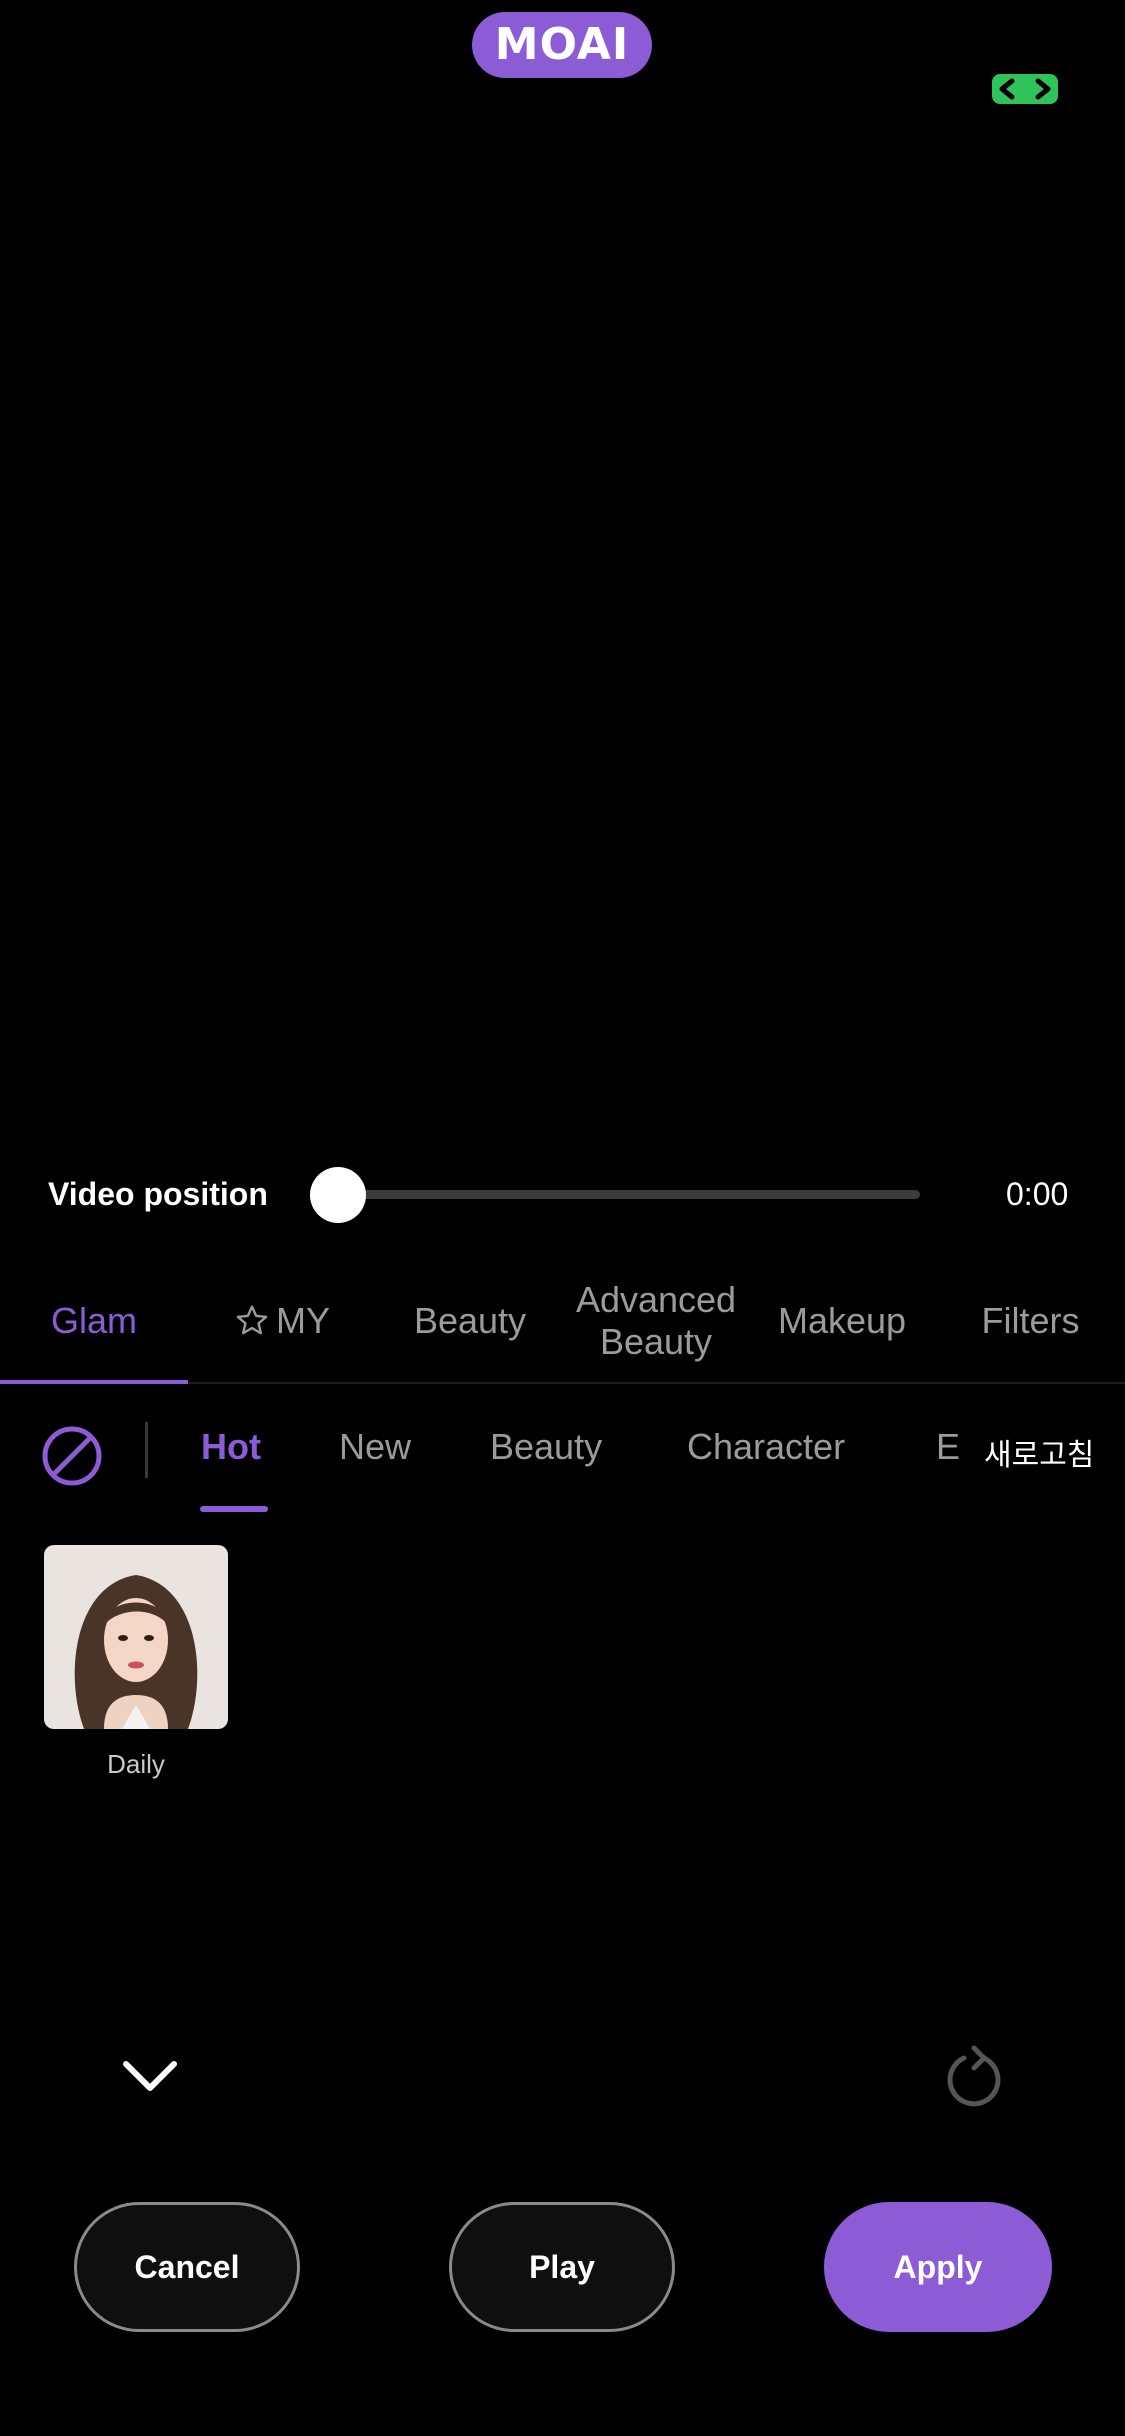 The height and width of the screenshot is (2436, 1125). Describe the element at coordinates (146, 1450) in the screenshot. I see `sub-tab-divider` at that location.